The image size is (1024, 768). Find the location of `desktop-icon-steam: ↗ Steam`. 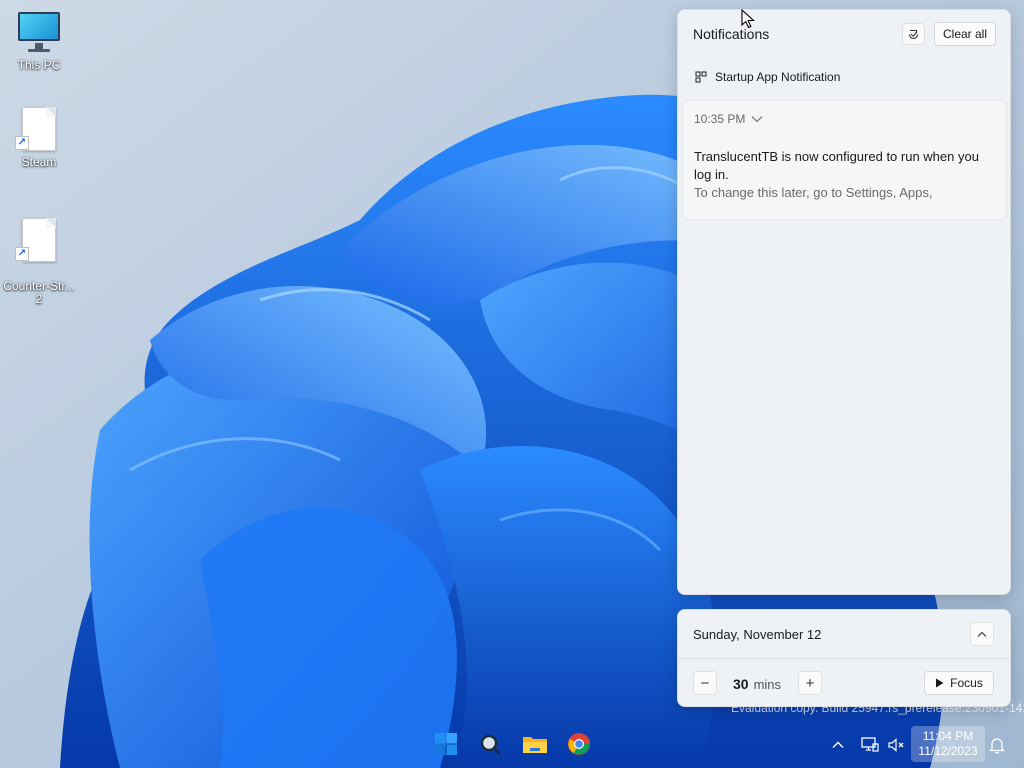

desktop-icon-steam: ↗ Steam is located at coordinates (39, 137).